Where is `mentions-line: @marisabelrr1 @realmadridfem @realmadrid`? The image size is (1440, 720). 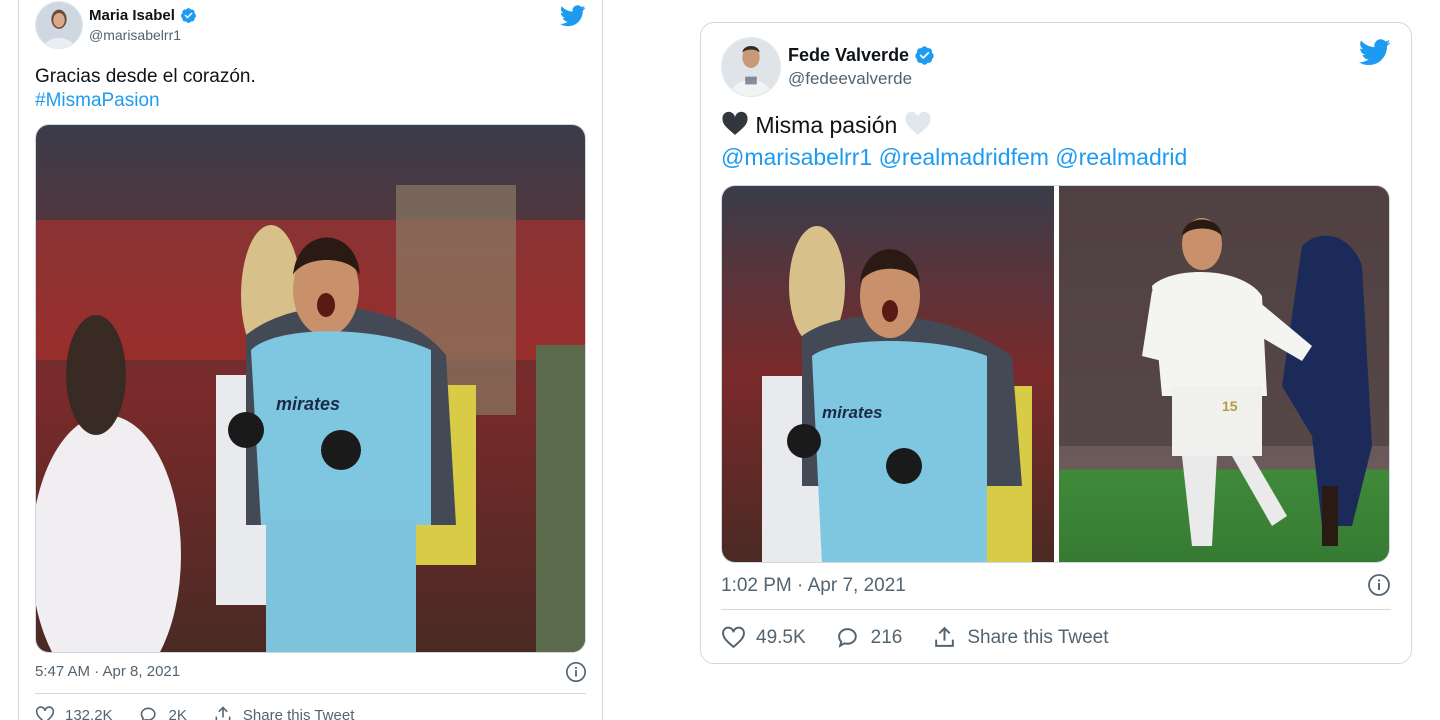
mentions-line: @marisabelrr1 @realmadridfem @realmadrid is located at coordinates (954, 157).